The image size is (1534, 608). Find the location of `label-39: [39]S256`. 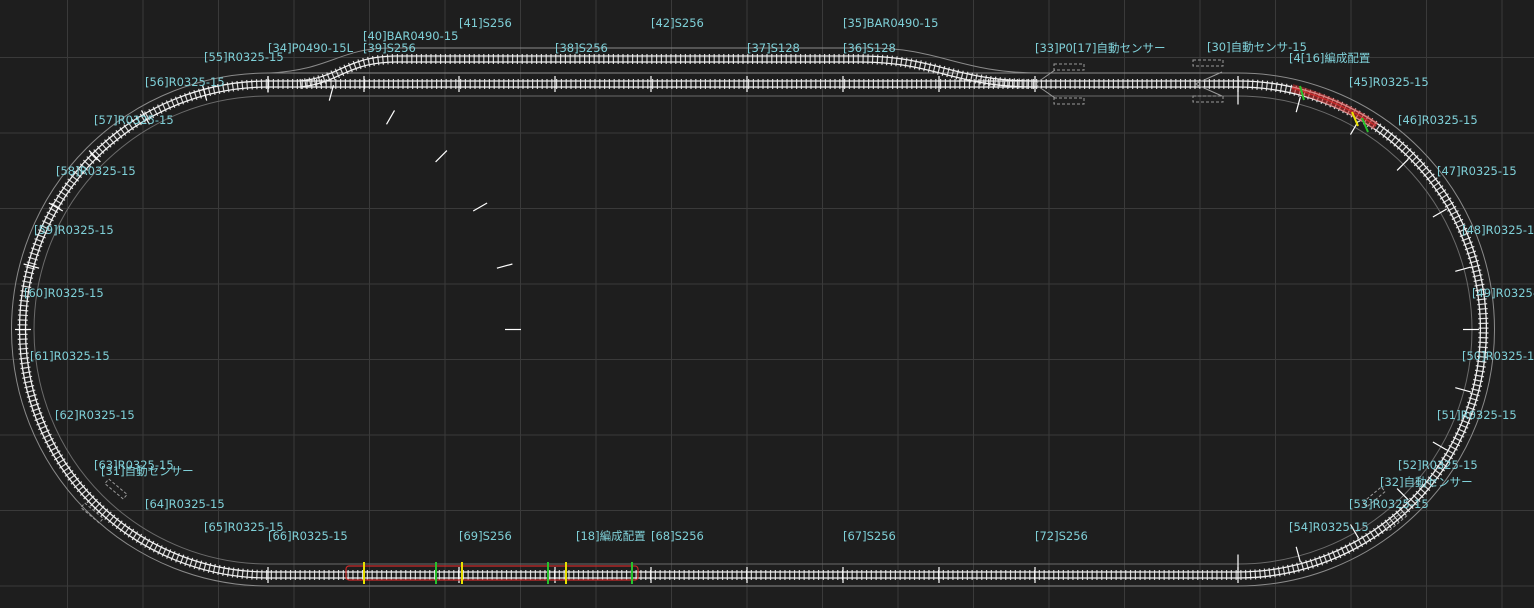

label-39: [39]S256 is located at coordinates (389, 48).